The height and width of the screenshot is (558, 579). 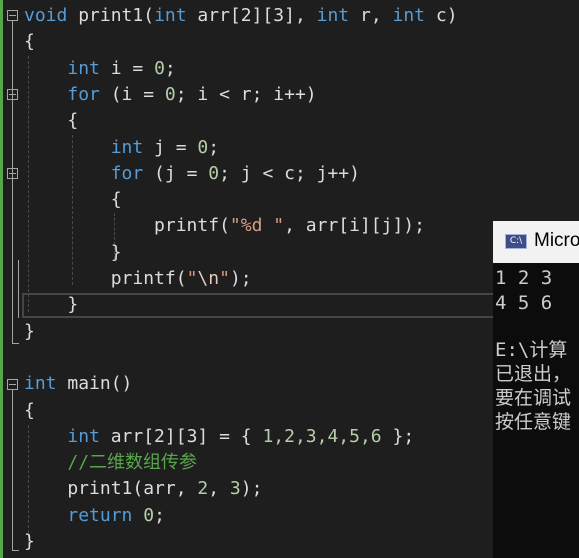 I want to click on console-output-line: E:\计算, so click(x=531, y=350).